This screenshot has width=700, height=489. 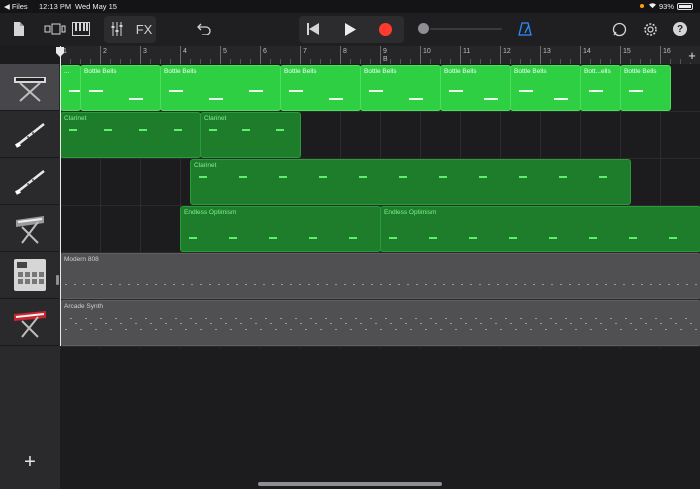 I want to click on track-resize-handle, so click(x=57, y=280).